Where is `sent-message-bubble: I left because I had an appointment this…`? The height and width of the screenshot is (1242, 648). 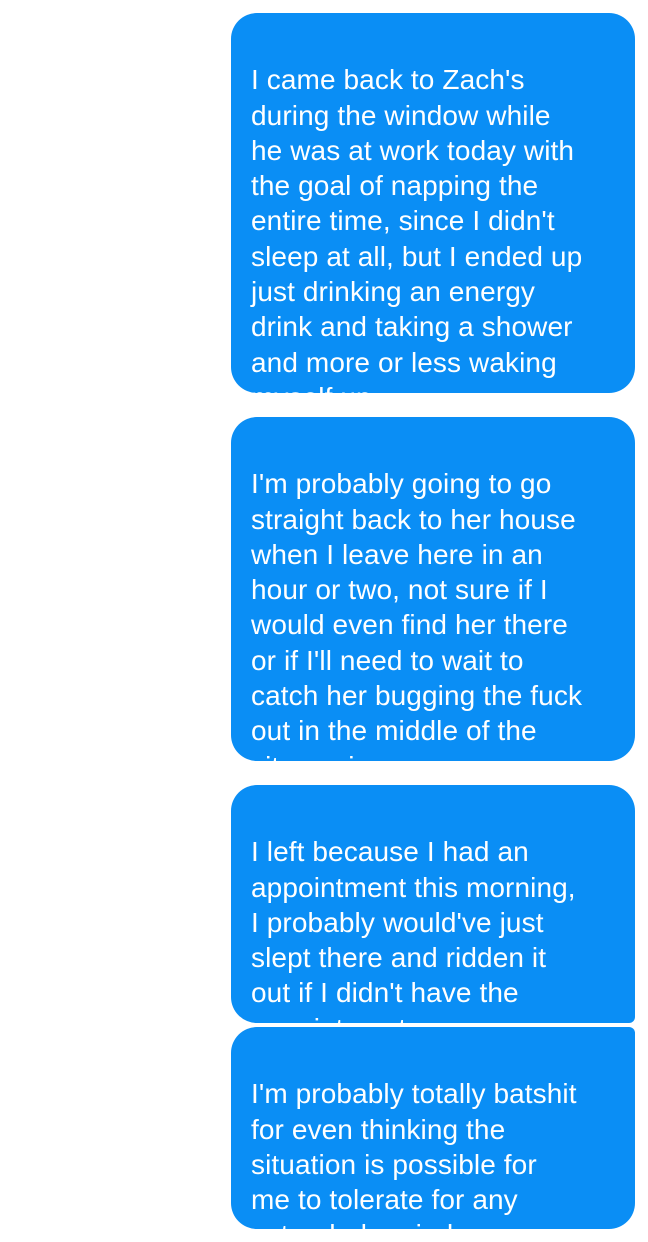
sent-message-bubble: I left because I had an appointment this… is located at coordinates (433, 904).